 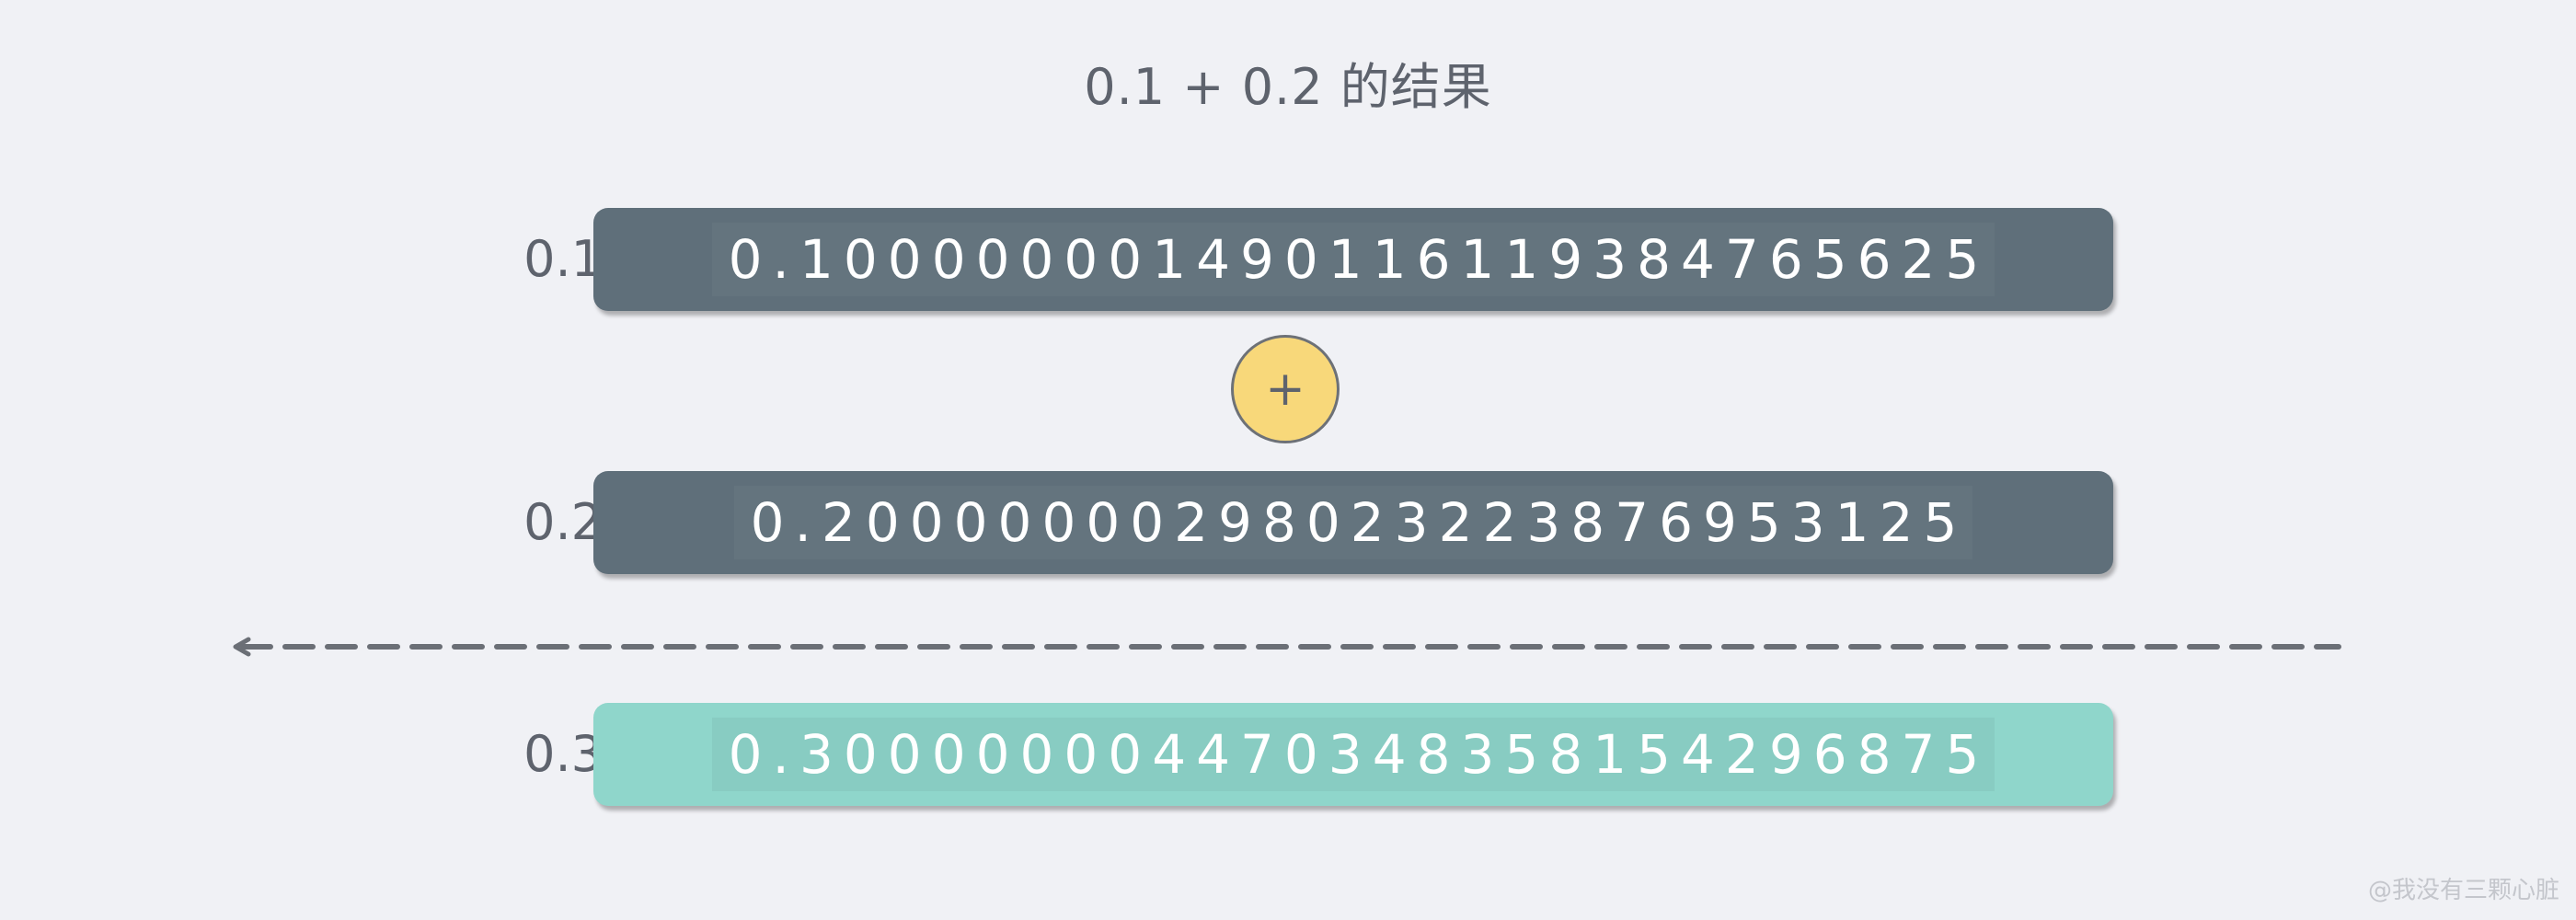 What do you see at coordinates (2463, 890) in the screenshot?
I see `author-watermark: @我没有三颗心脏` at bounding box center [2463, 890].